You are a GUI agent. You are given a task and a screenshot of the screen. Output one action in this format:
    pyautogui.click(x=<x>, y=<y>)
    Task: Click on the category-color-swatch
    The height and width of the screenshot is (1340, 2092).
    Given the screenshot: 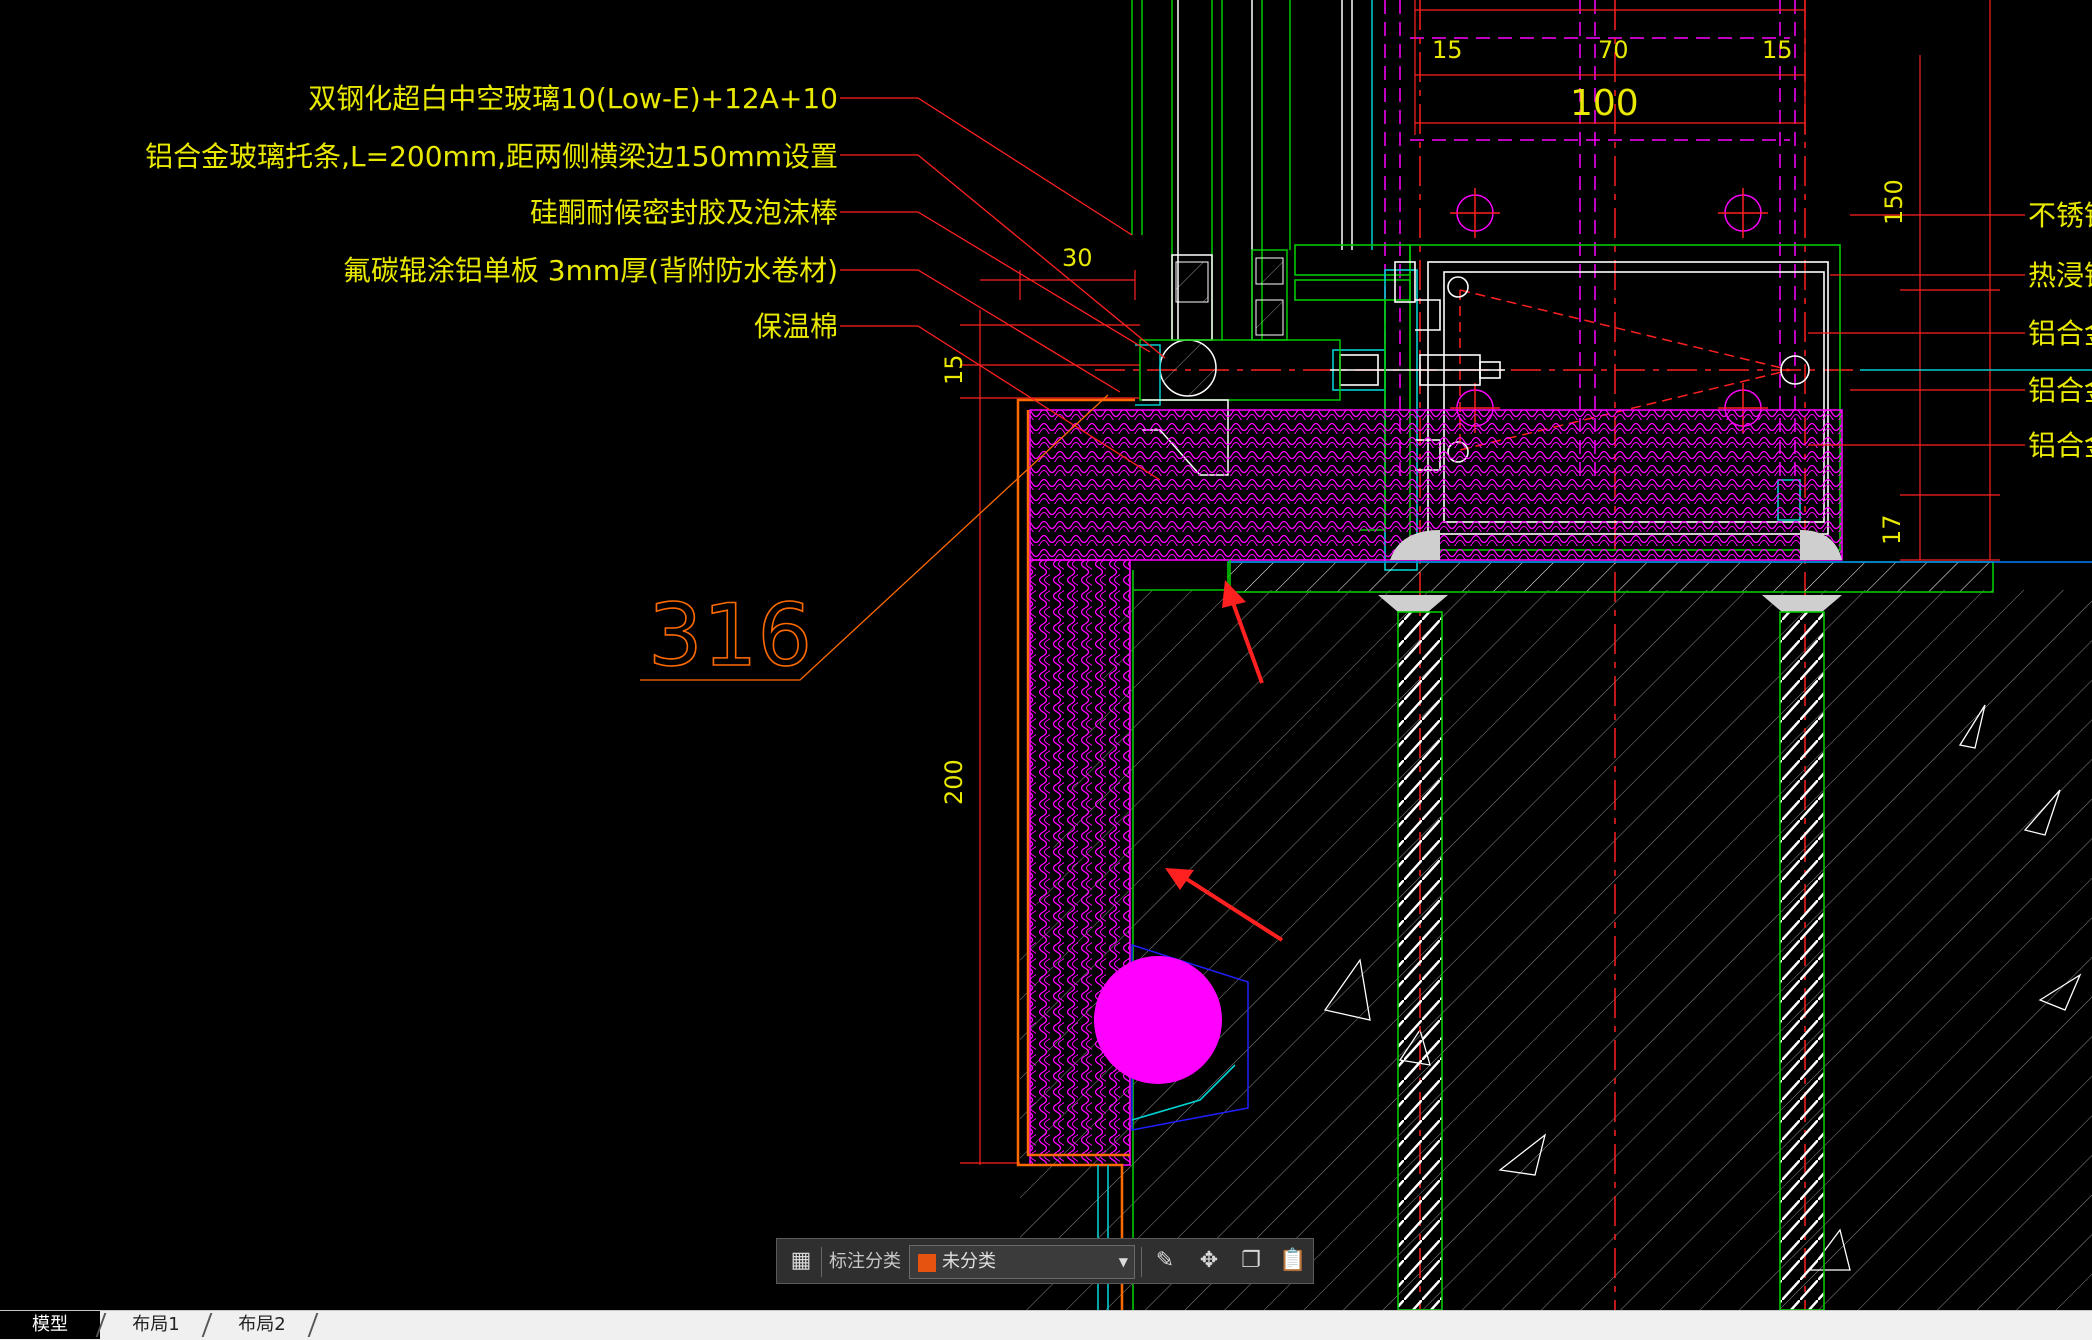 What is the action you would take?
    pyautogui.click(x=927, y=1263)
    